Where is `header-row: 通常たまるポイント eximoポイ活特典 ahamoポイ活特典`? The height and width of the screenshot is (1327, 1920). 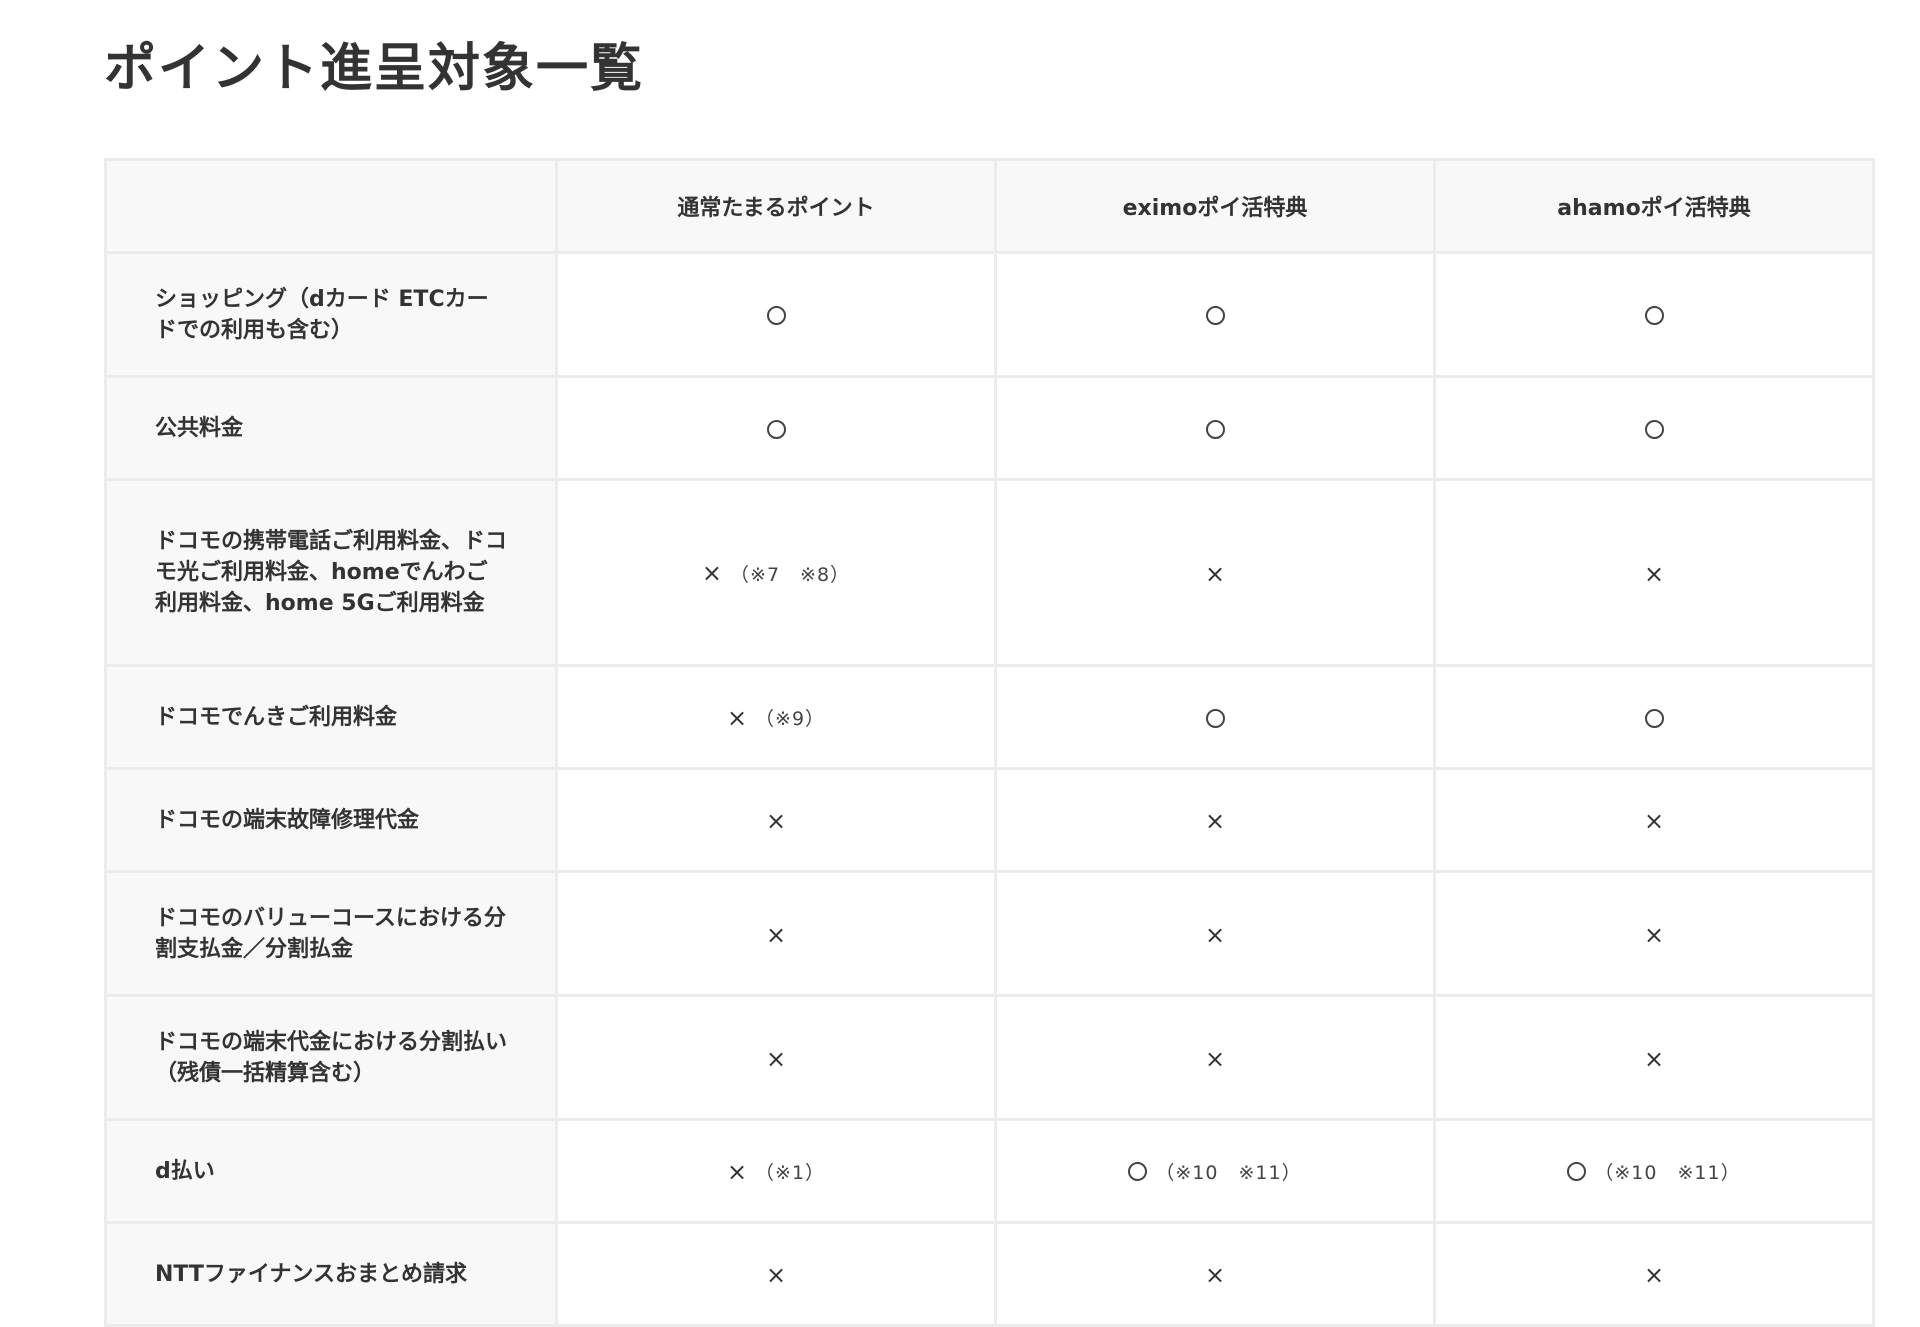
header-row: 通常たまるポイント eximoポイ活特典 ahamoポイ活特典 is located at coordinates (989, 206).